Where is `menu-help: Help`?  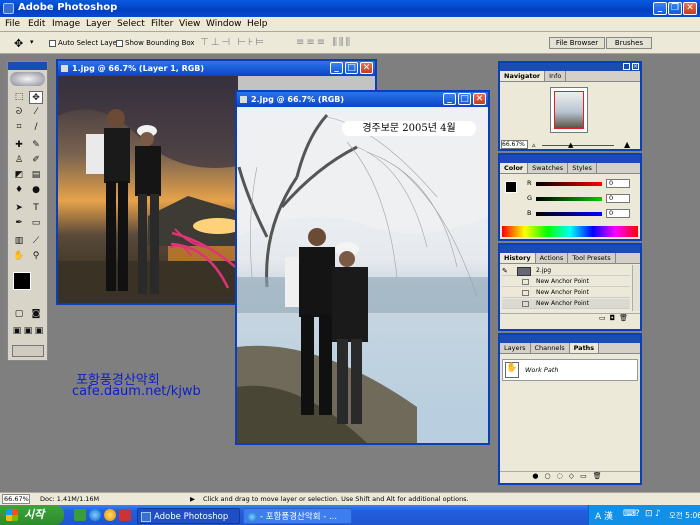 menu-help: Help is located at coordinates (257, 24).